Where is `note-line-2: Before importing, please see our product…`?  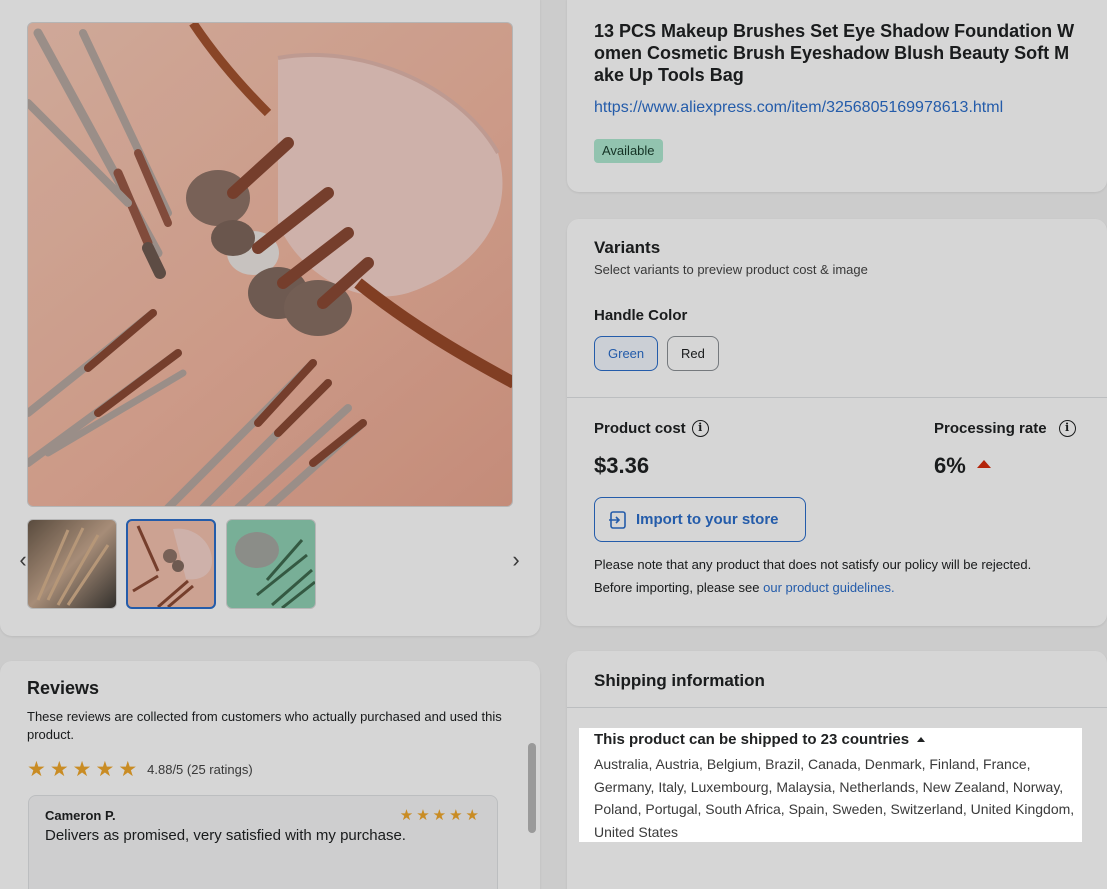 note-line-2: Before importing, please see our product… is located at coordinates (834, 587).